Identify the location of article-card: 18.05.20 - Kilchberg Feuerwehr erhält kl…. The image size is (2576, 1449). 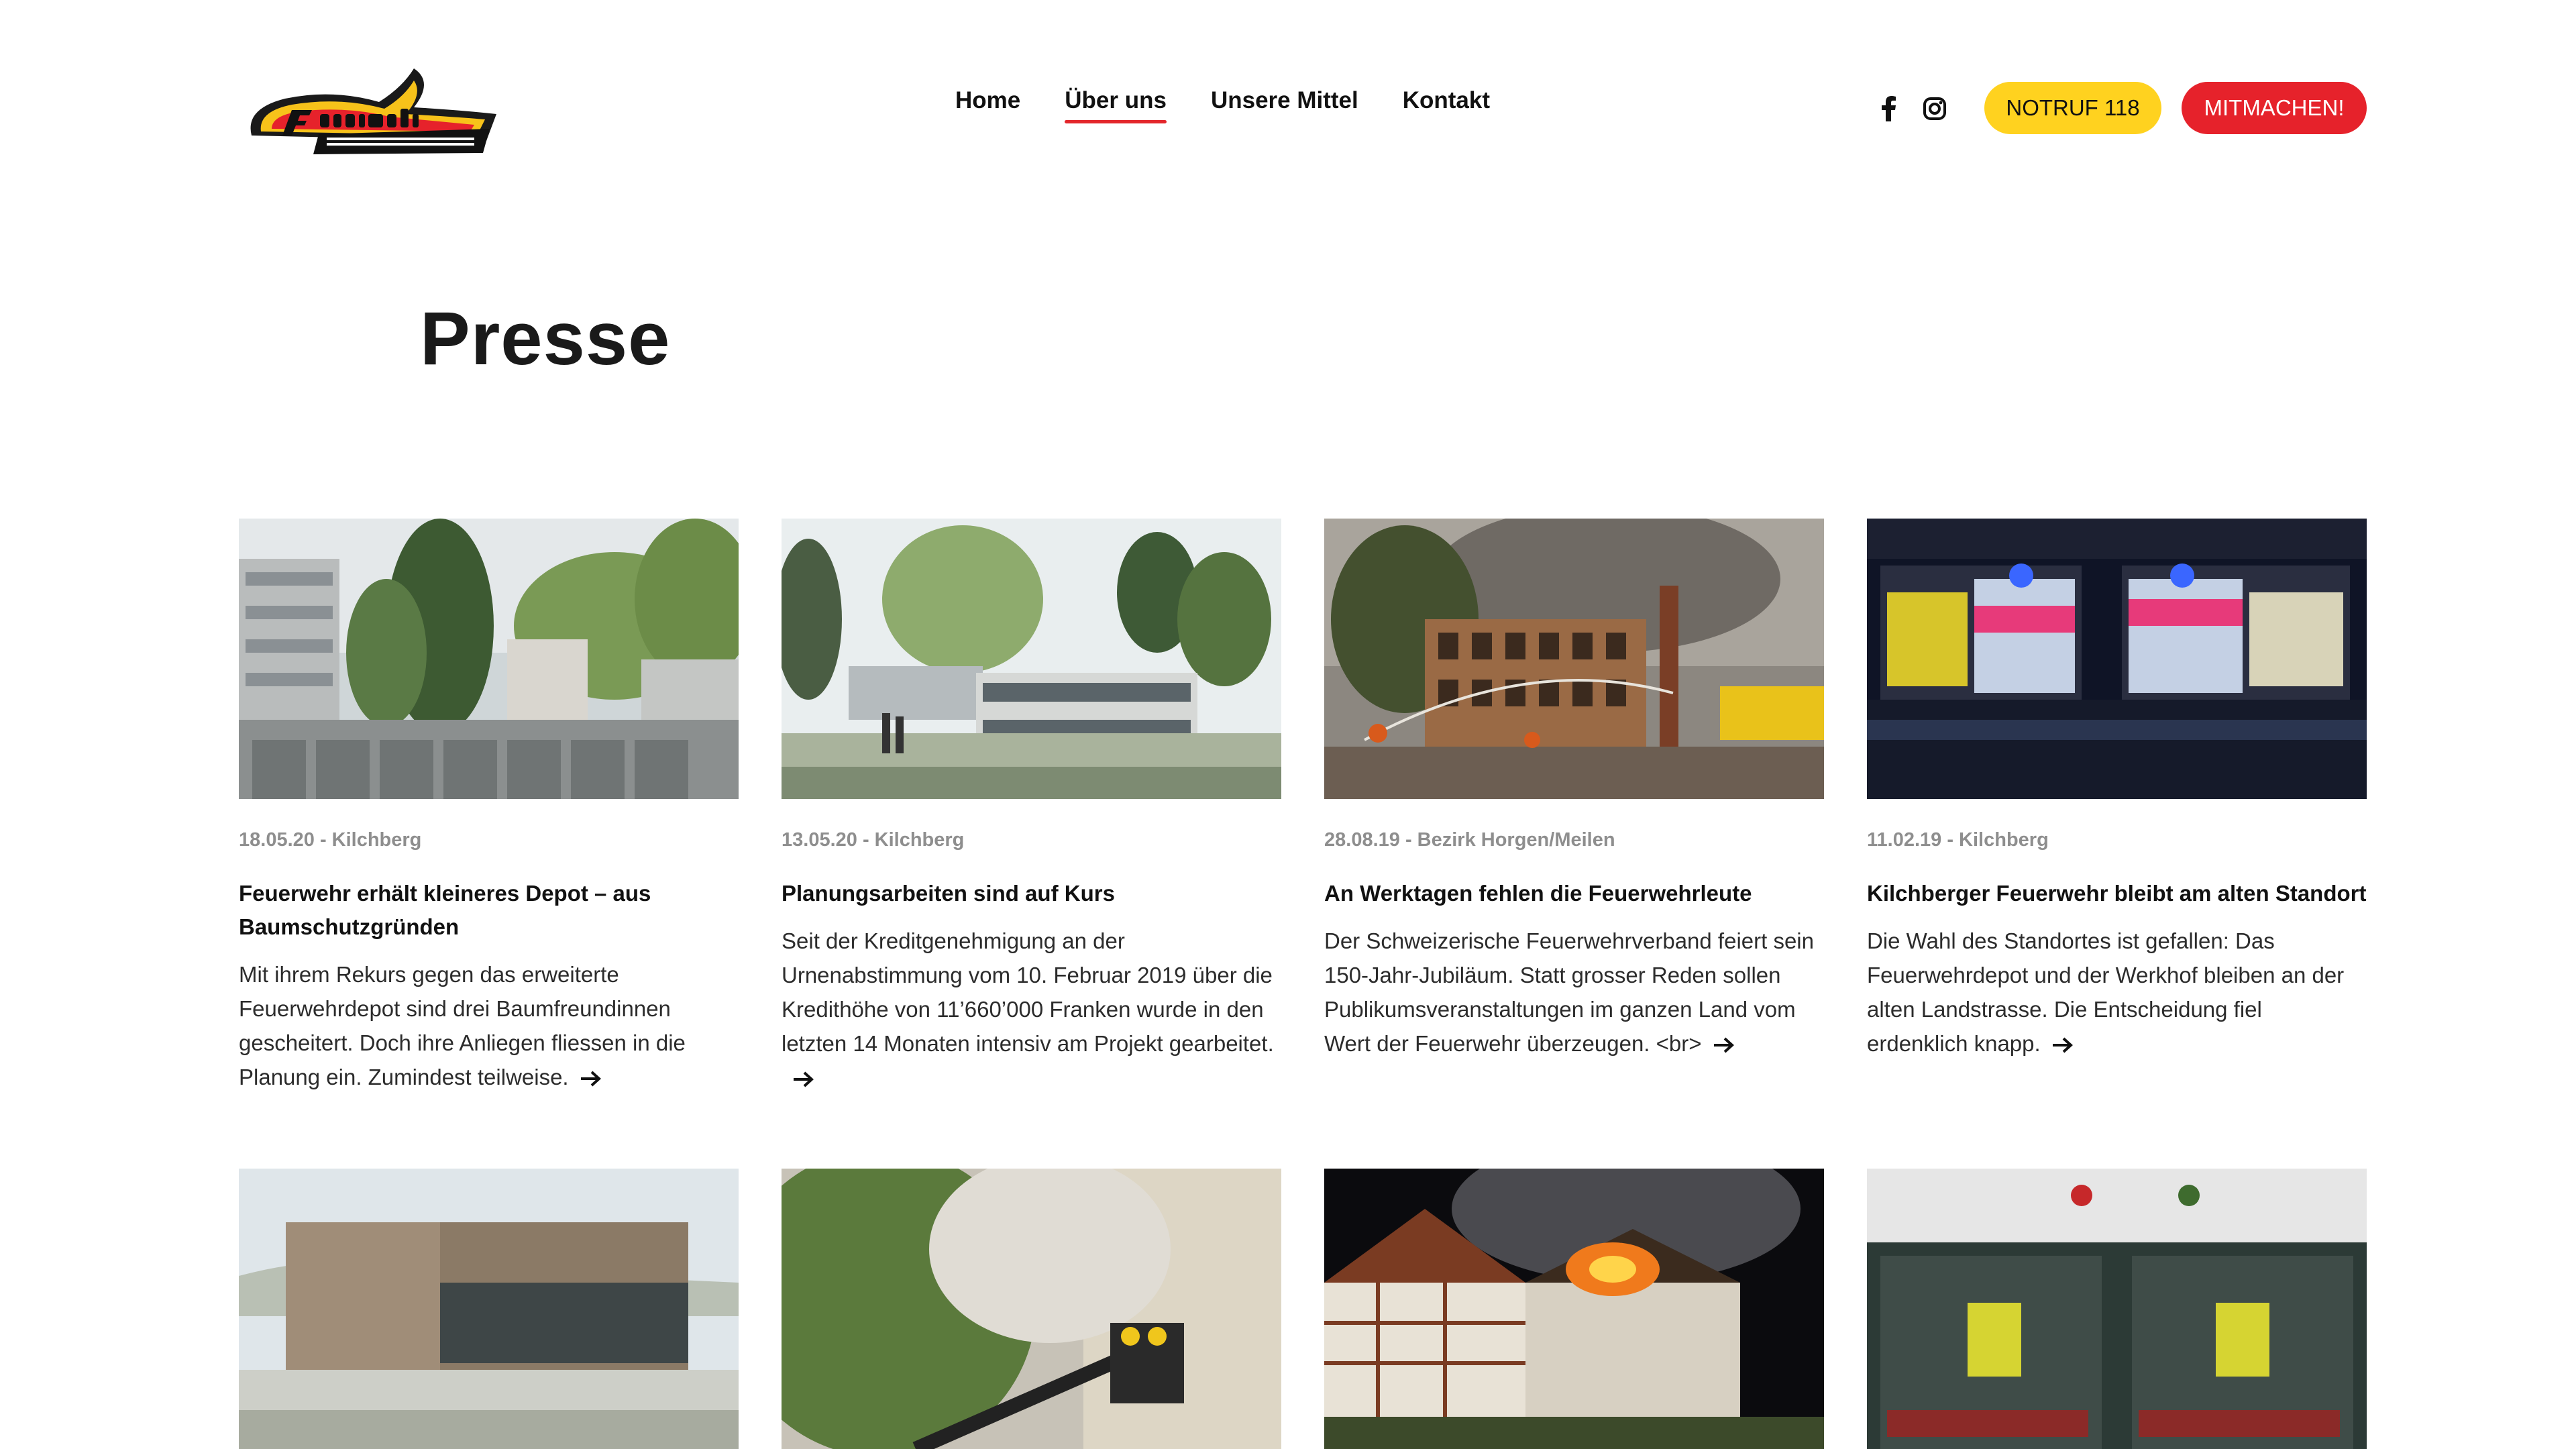
(489, 961).